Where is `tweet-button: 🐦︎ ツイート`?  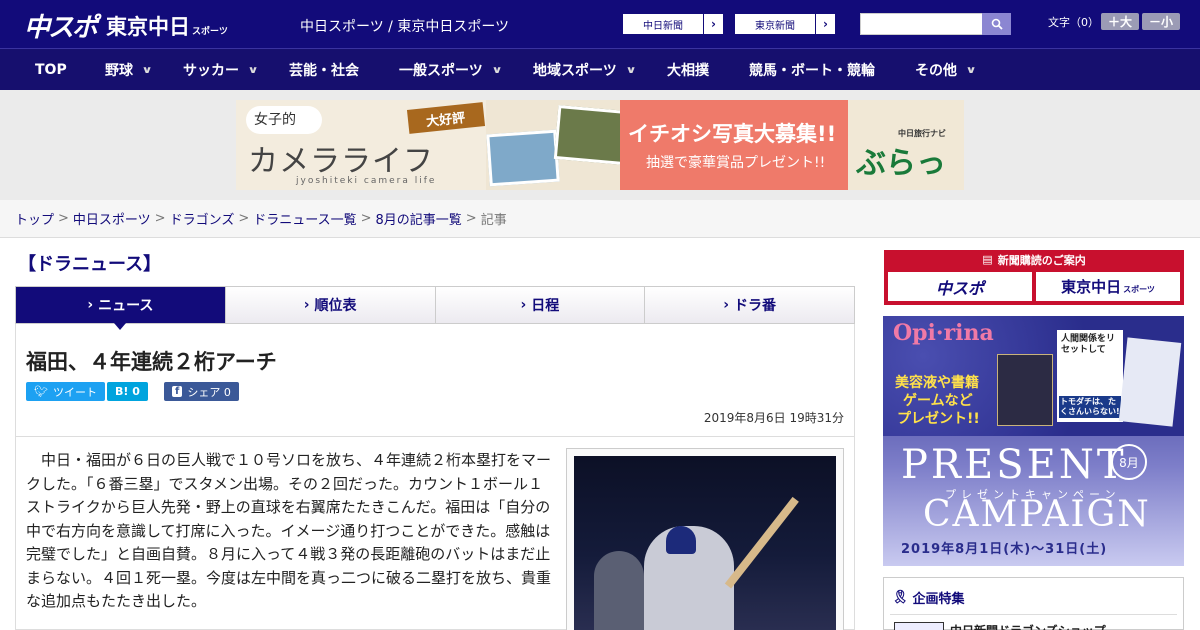
tweet-button: 🐦︎ ツイート is located at coordinates (65, 391).